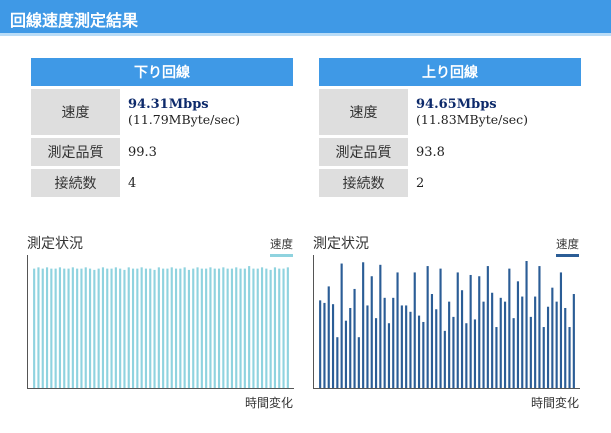 This screenshot has width=611, height=433. I want to click on upload-speed-mbps: 94.65Mbps, so click(456, 104).